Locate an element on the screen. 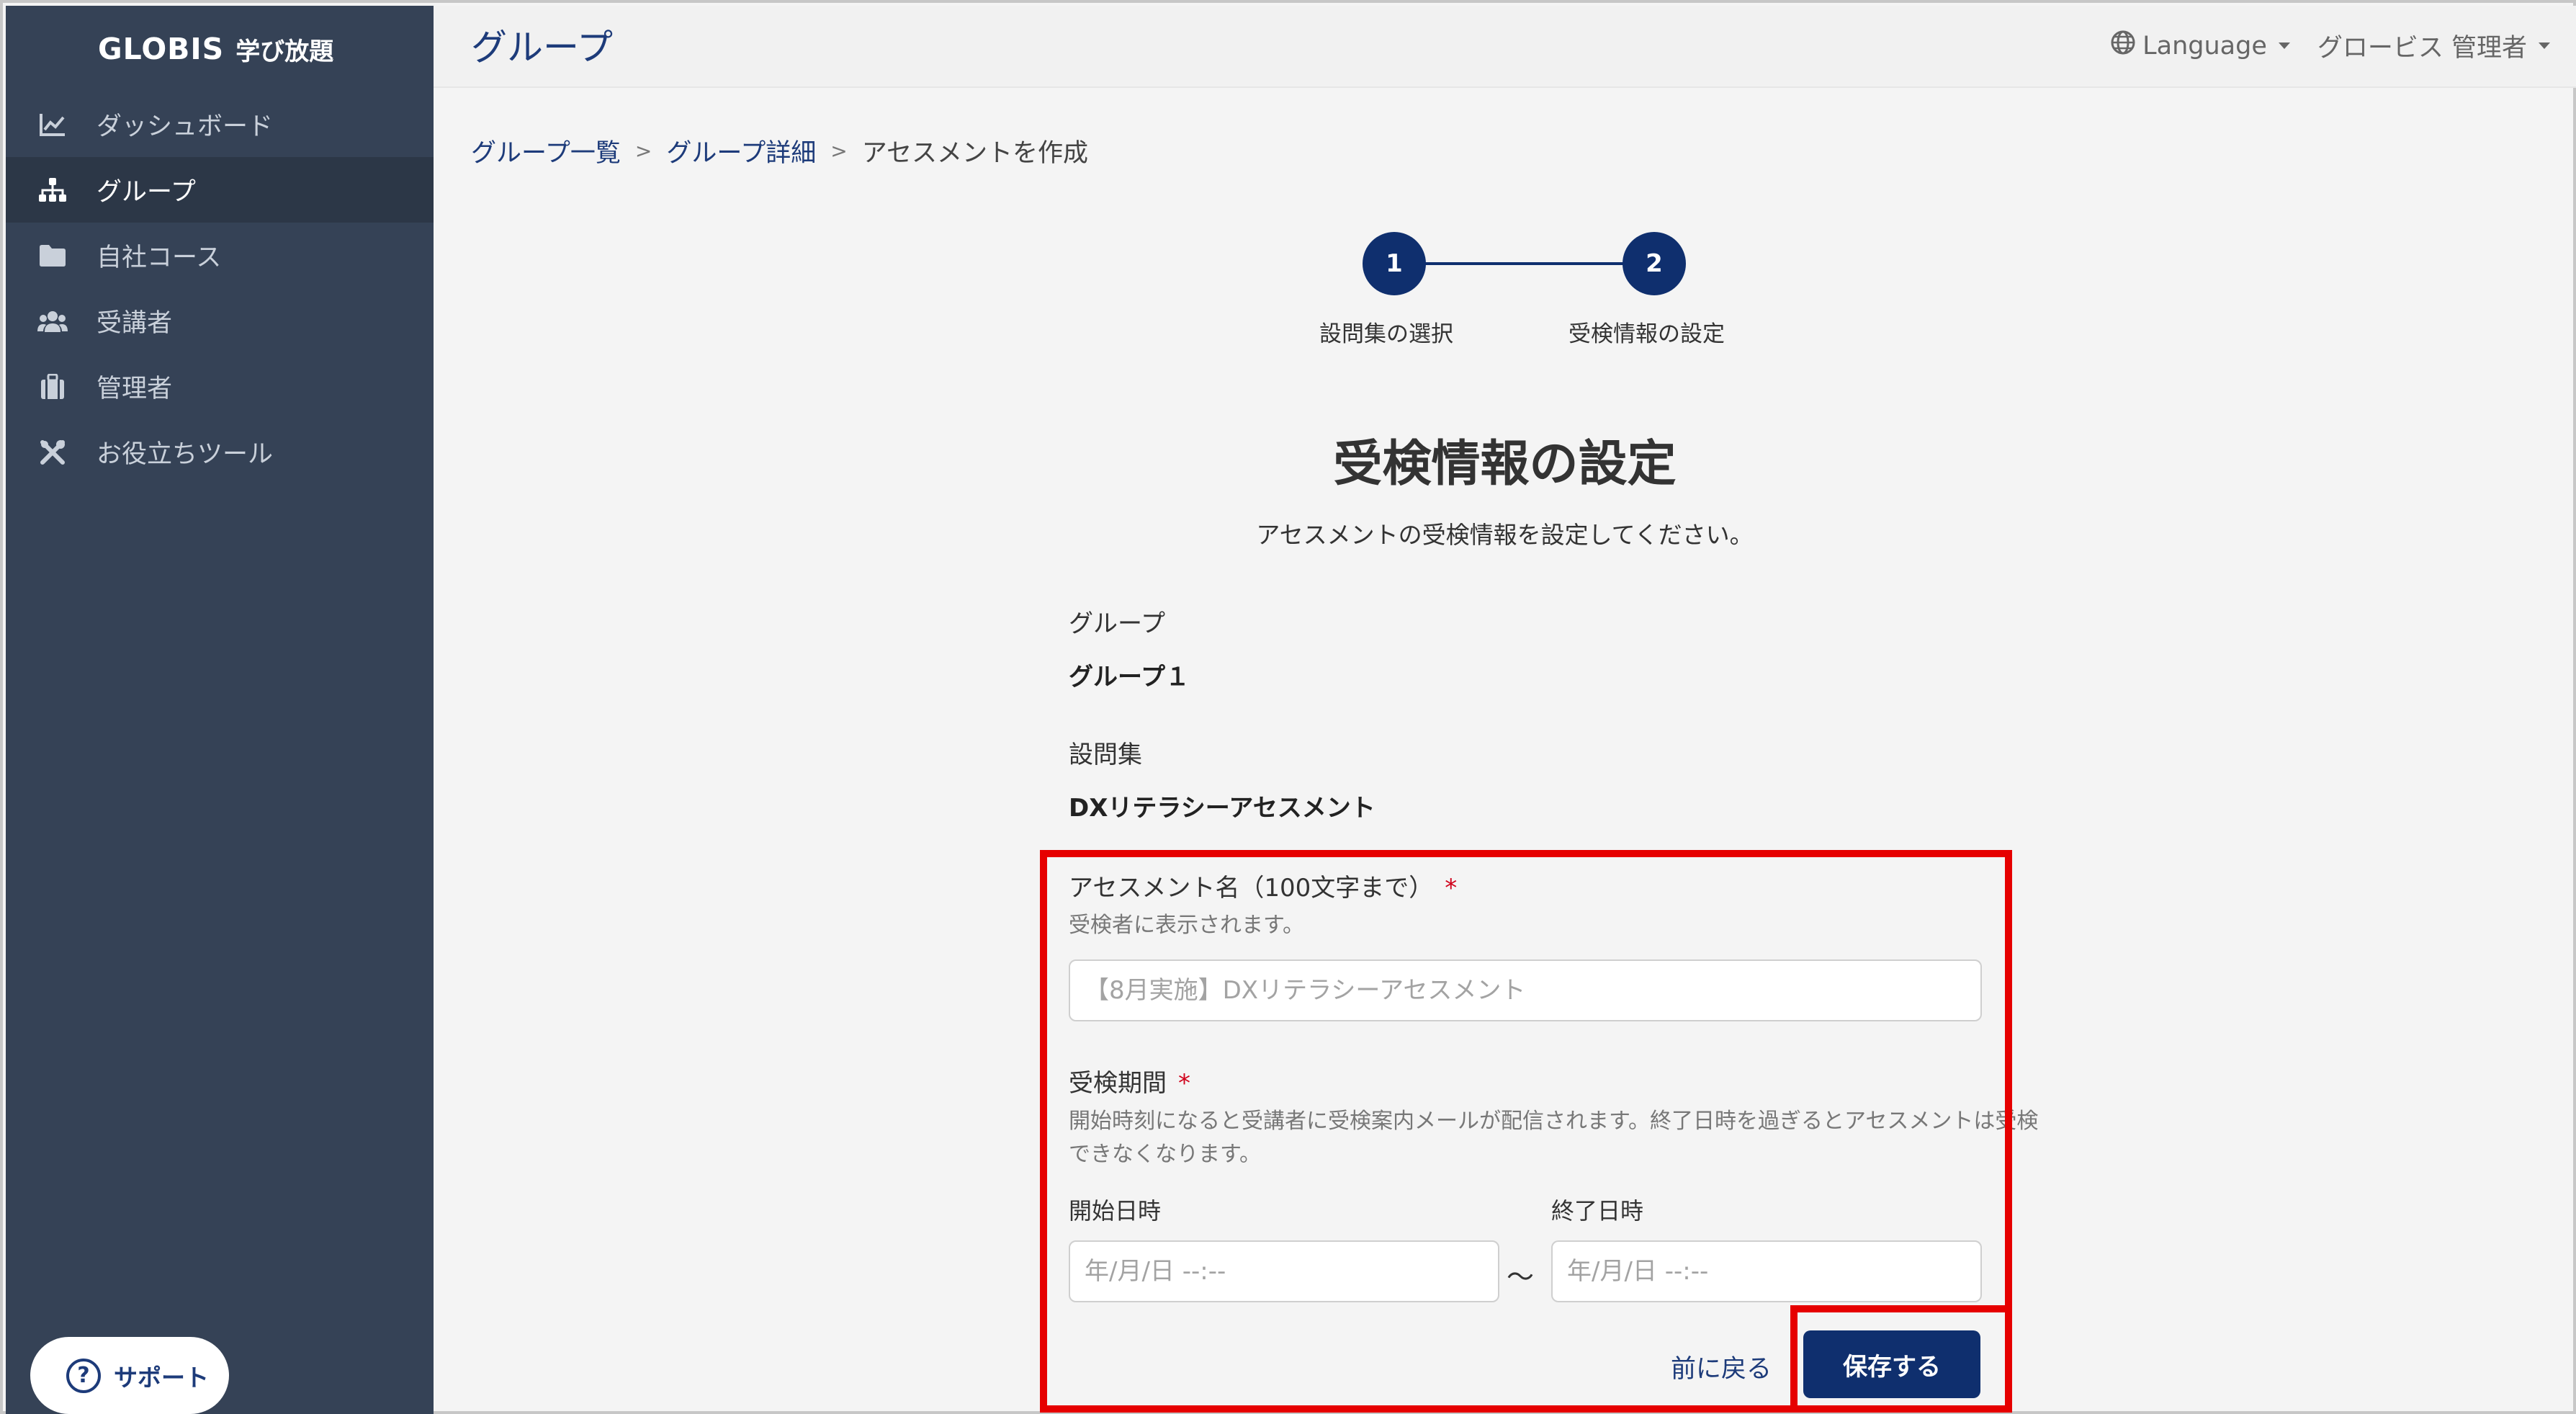 This screenshot has height=1414, width=2576. briefcase-icon is located at coordinates (52, 387).